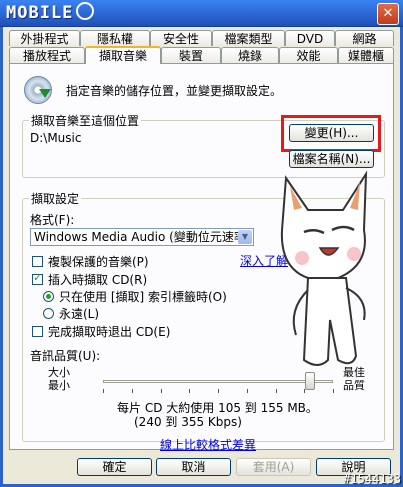 This screenshot has width=403, height=487. What do you see at coordinates (188, 422) in the screenshot?
I see `usage-line-2: (240 到 355 Kbps)` at bounding box center [188, 422].